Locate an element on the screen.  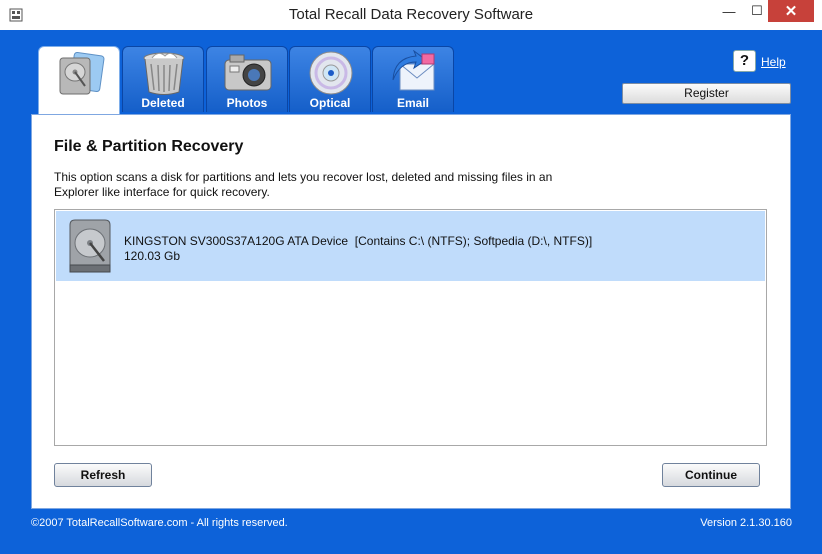
tab-deleted: Deleted is located at coordinates (163, 79).